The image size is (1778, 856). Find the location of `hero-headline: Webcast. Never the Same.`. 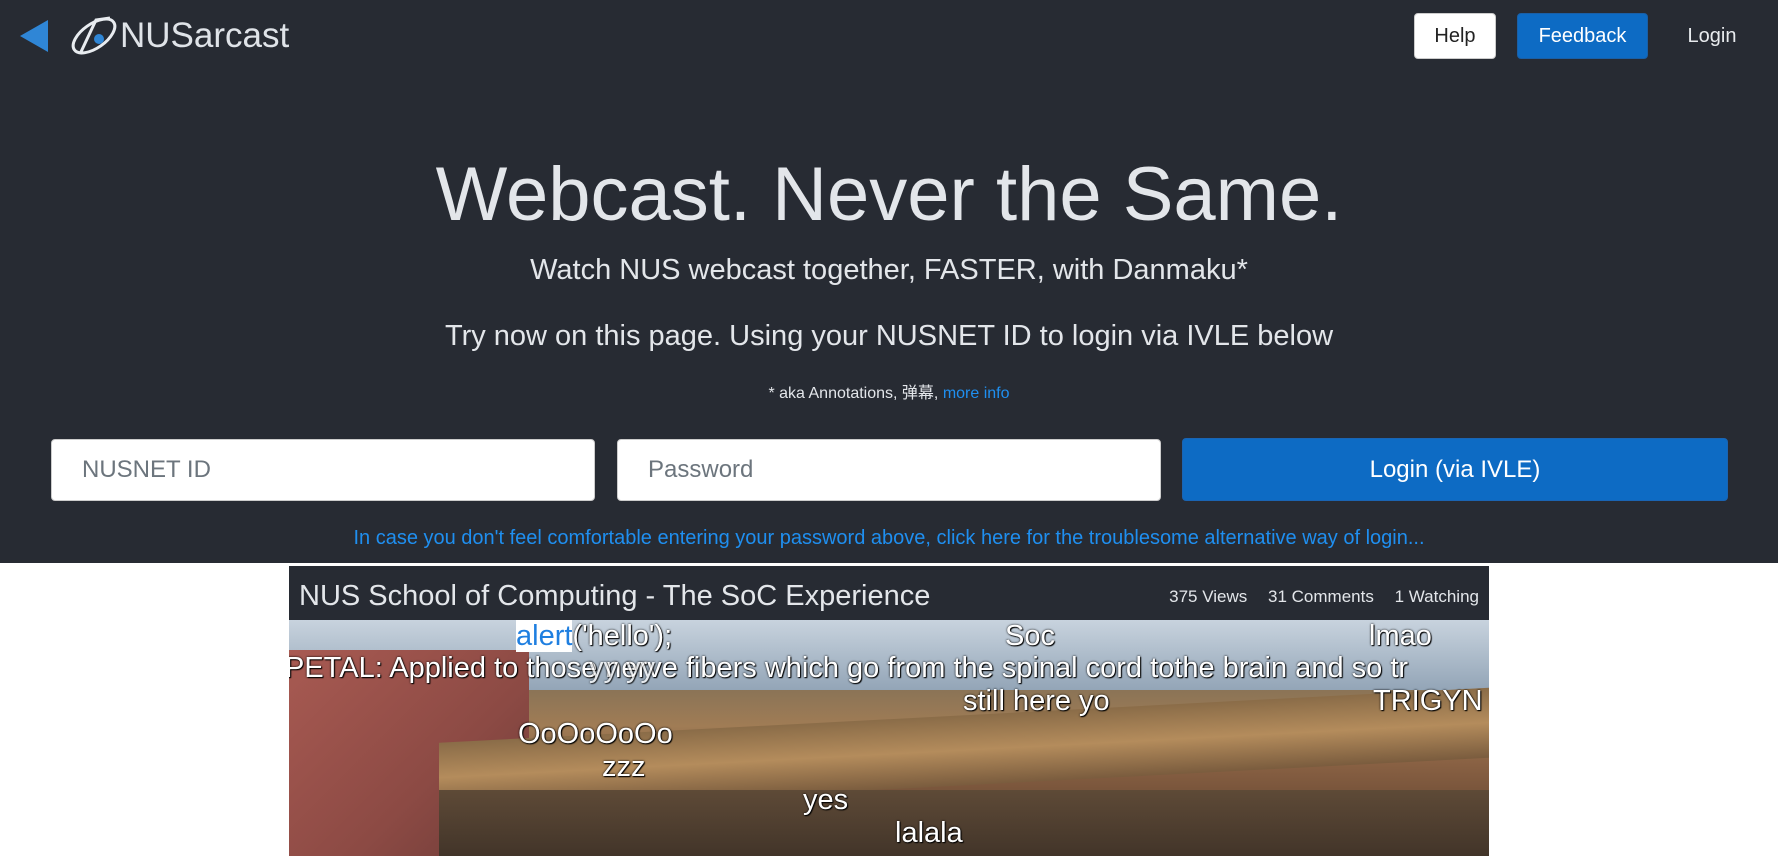

hero-headline: Webcast. Never the Same. is located at coordinates (889, 194).